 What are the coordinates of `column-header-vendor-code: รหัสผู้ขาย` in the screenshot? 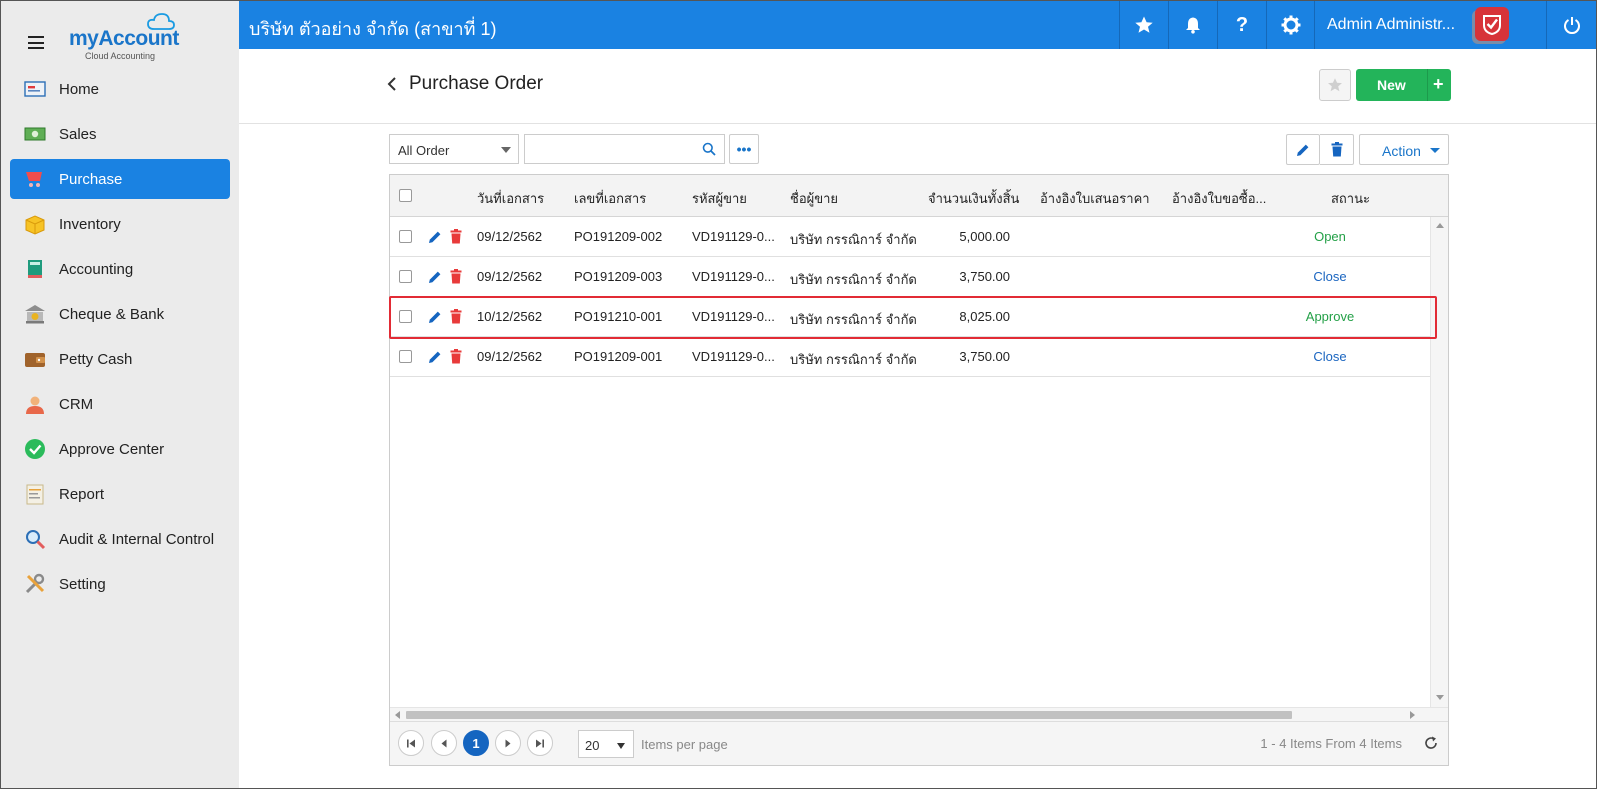 It's located at (719, 198).